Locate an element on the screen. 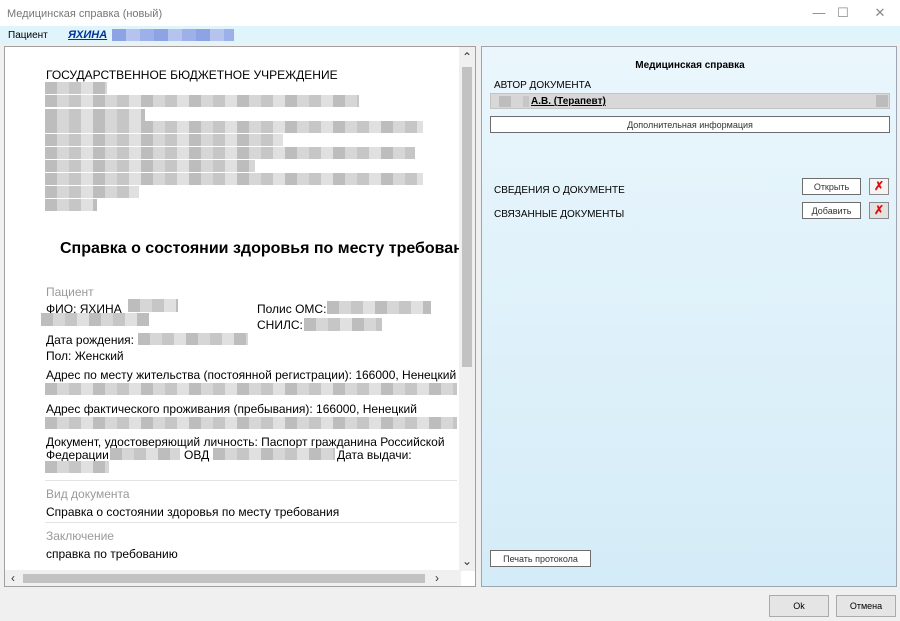  print-protocol-button: Печать протокола is located at coordinates (540, 558).